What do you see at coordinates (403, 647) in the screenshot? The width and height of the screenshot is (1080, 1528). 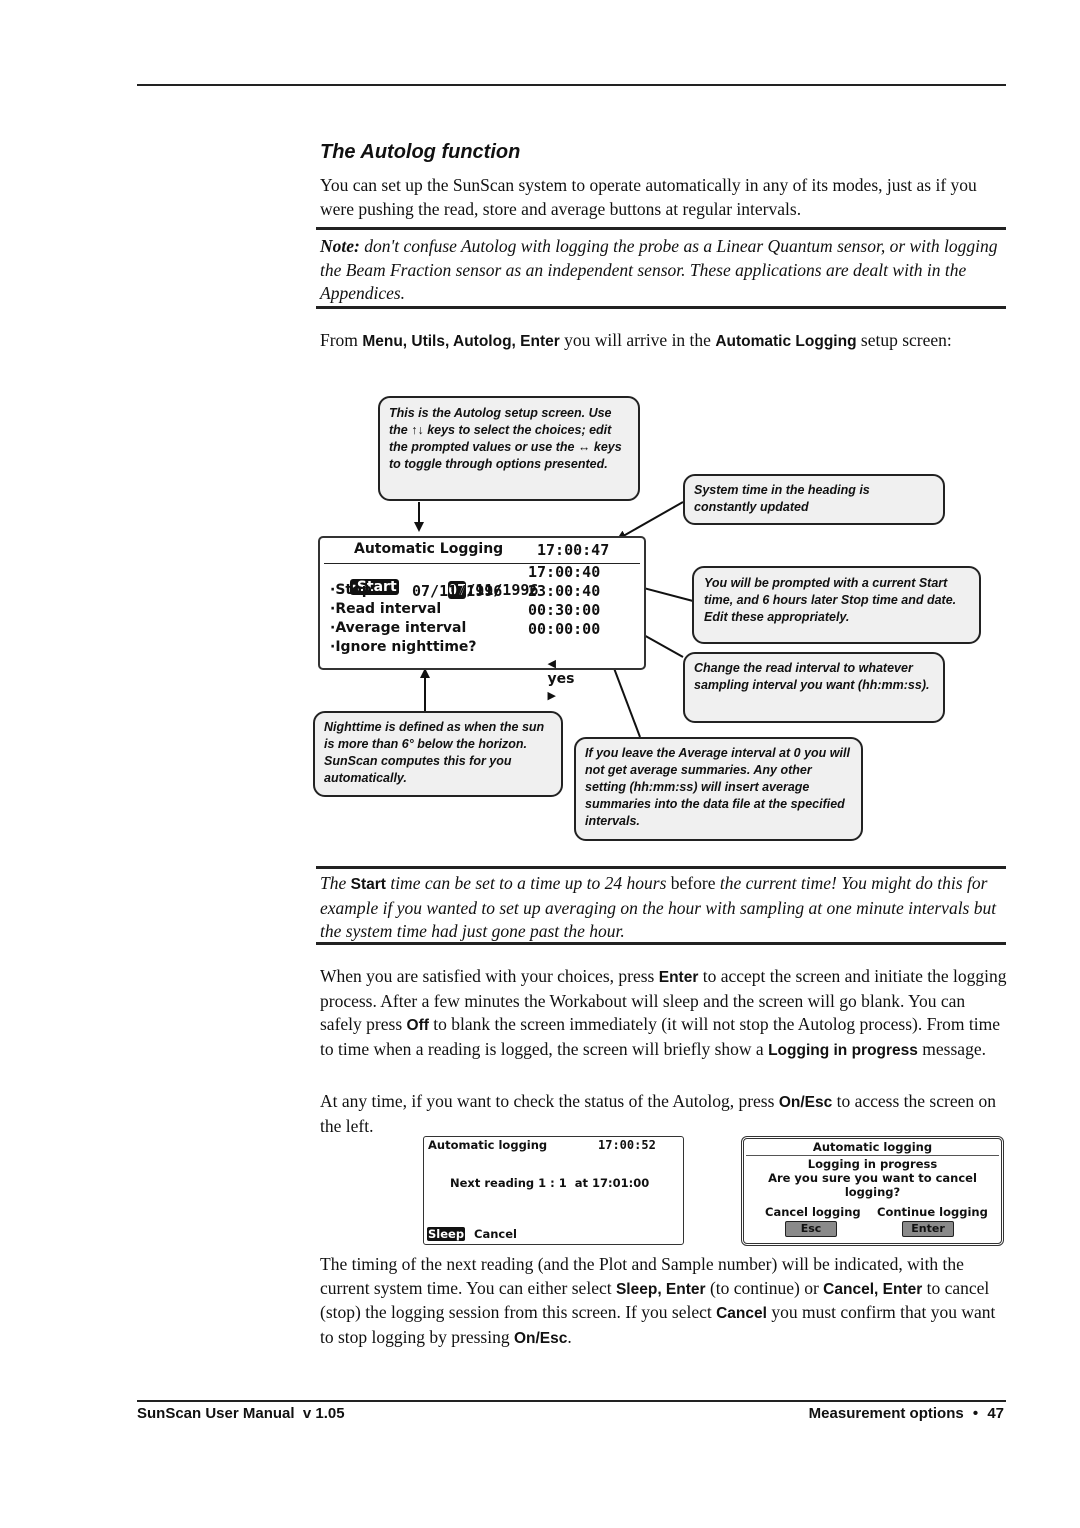 I see `setup-row-ignore-nighttime: ·Ignore nighttime?` at bounding box center [403, 647].